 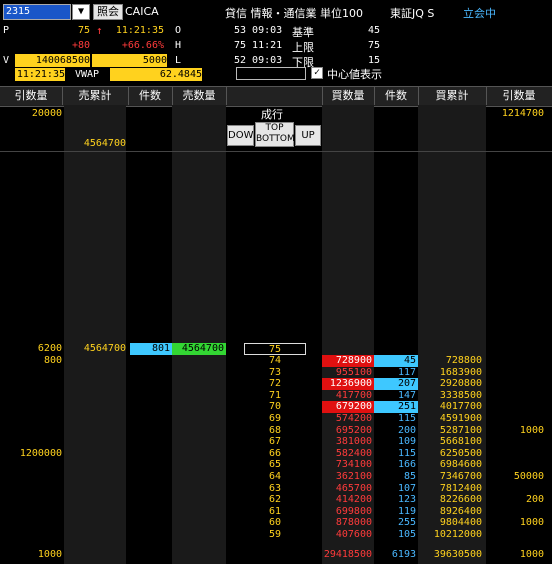 What do you see at coordinates (274, 128) in the screenshot?
I see `top-label: TOP` at bounding box center [274, 128].